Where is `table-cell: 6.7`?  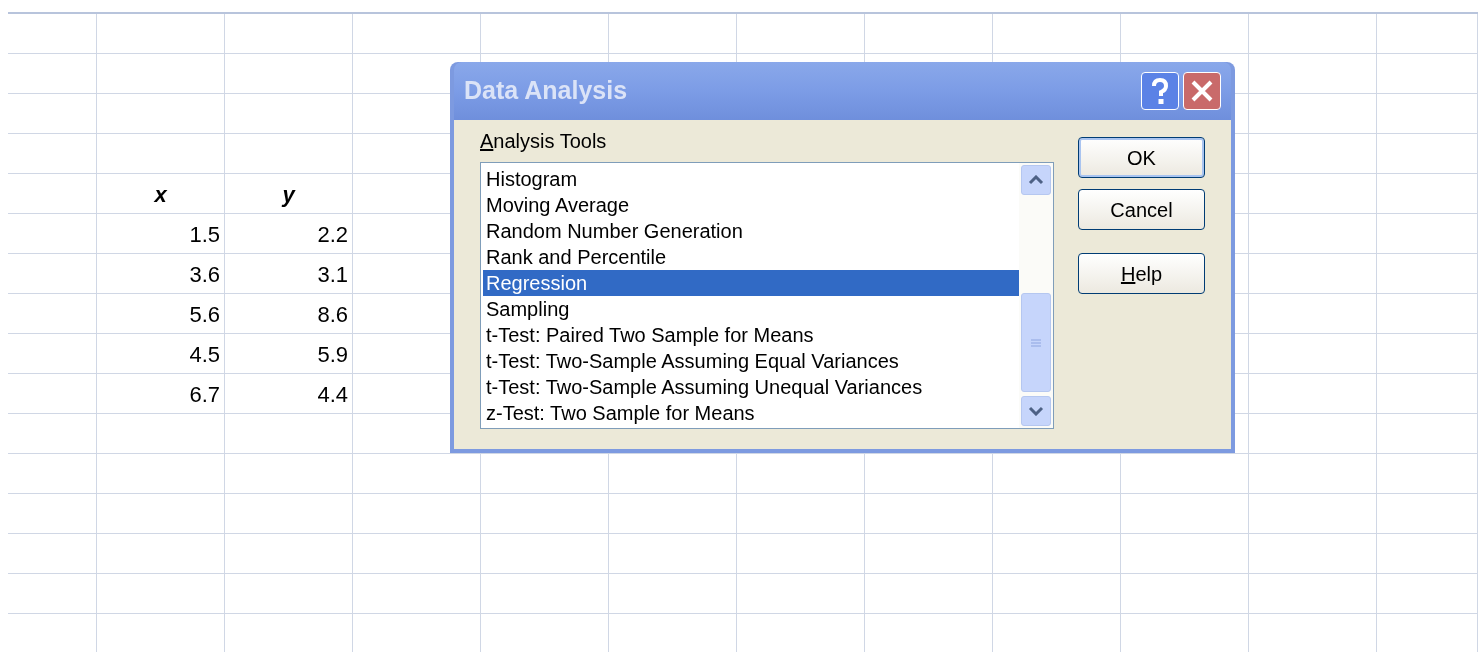 table-cell: 6.7 is located at coordinates (161, 394).